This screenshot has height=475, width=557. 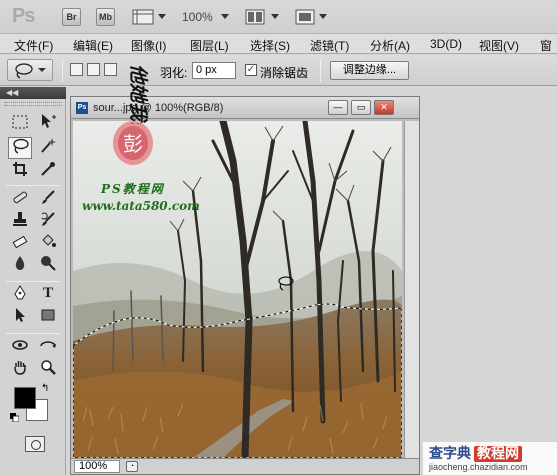 I want to click on add-to-selection-button, so click(x=93, y=69).